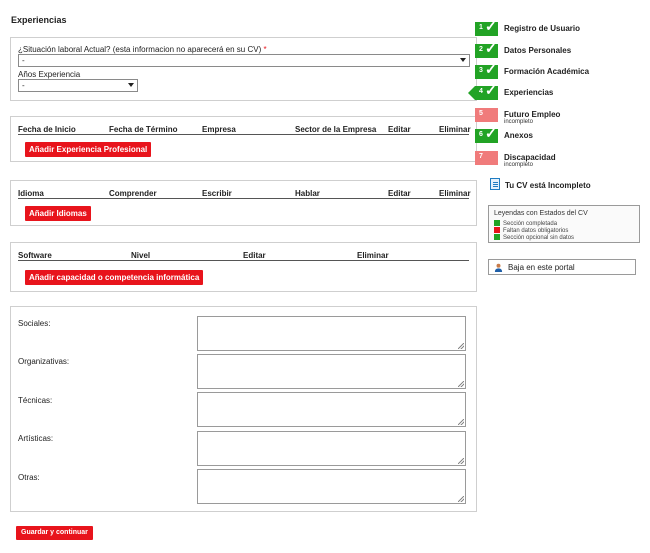  Describe the element at coordinates (331, 333) in the screenshot. I see `social-skills-textarea` at that location.